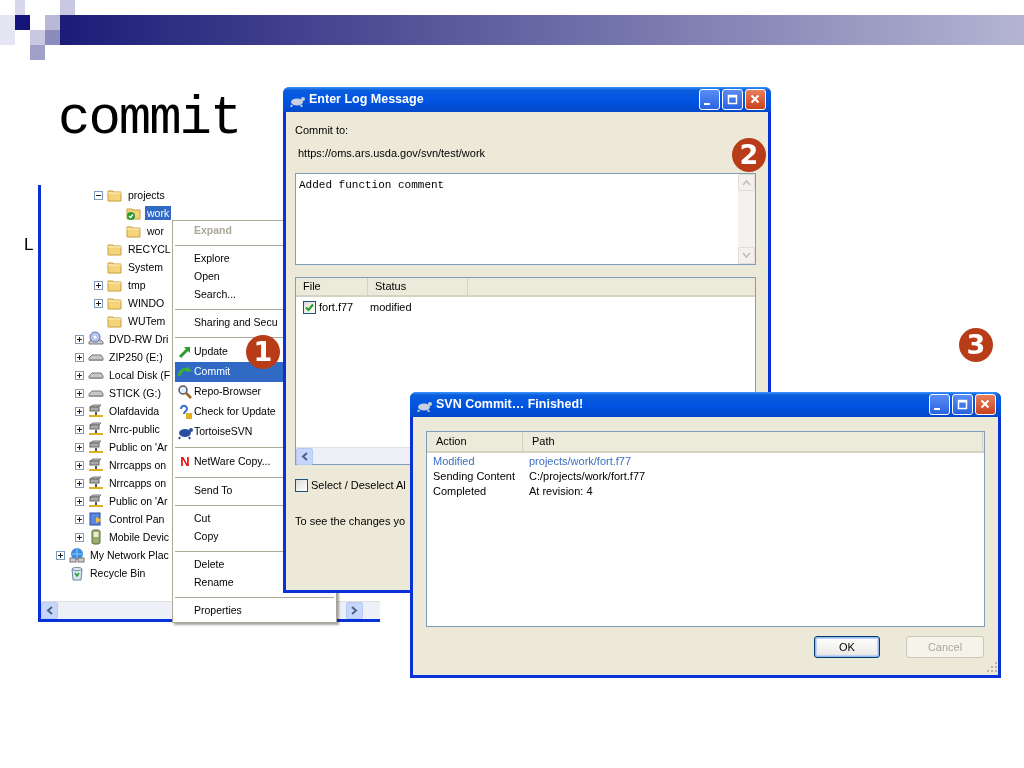  Describe the element at coordinates (29, 244) in the screenshot. I see `slide-text: L` at that location.